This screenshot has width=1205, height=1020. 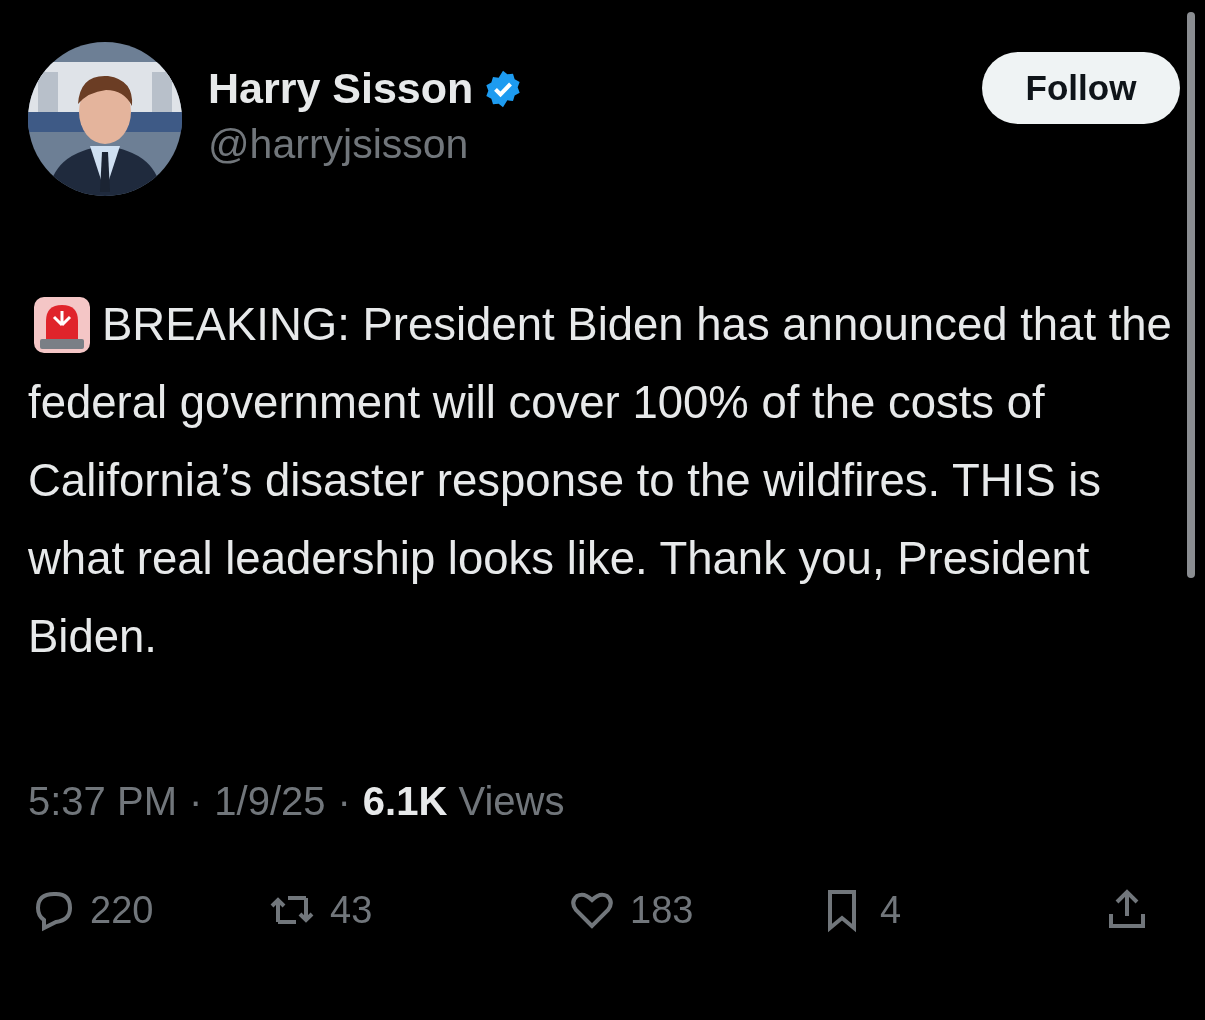 What do you see at coordinates (1191, 295) in the screenshot?
I see `scrollbar` at bounding box center [1191, 295].